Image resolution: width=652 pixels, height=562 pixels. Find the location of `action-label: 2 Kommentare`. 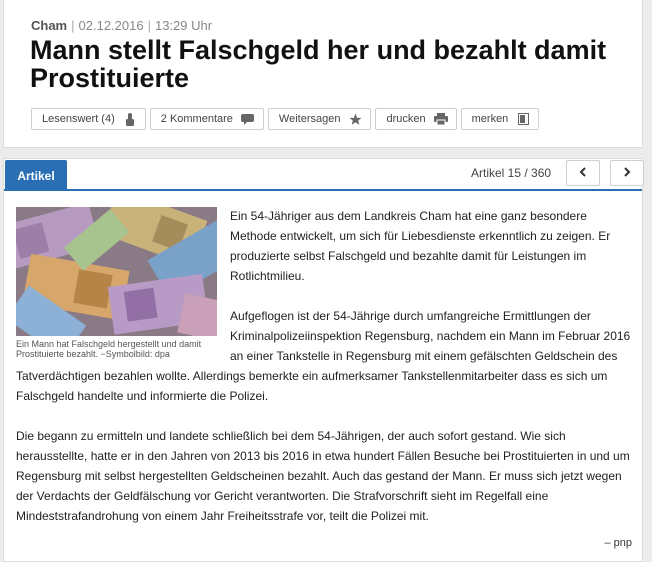

action-label: 2 Kommentare is located at coordinates (196, 119).